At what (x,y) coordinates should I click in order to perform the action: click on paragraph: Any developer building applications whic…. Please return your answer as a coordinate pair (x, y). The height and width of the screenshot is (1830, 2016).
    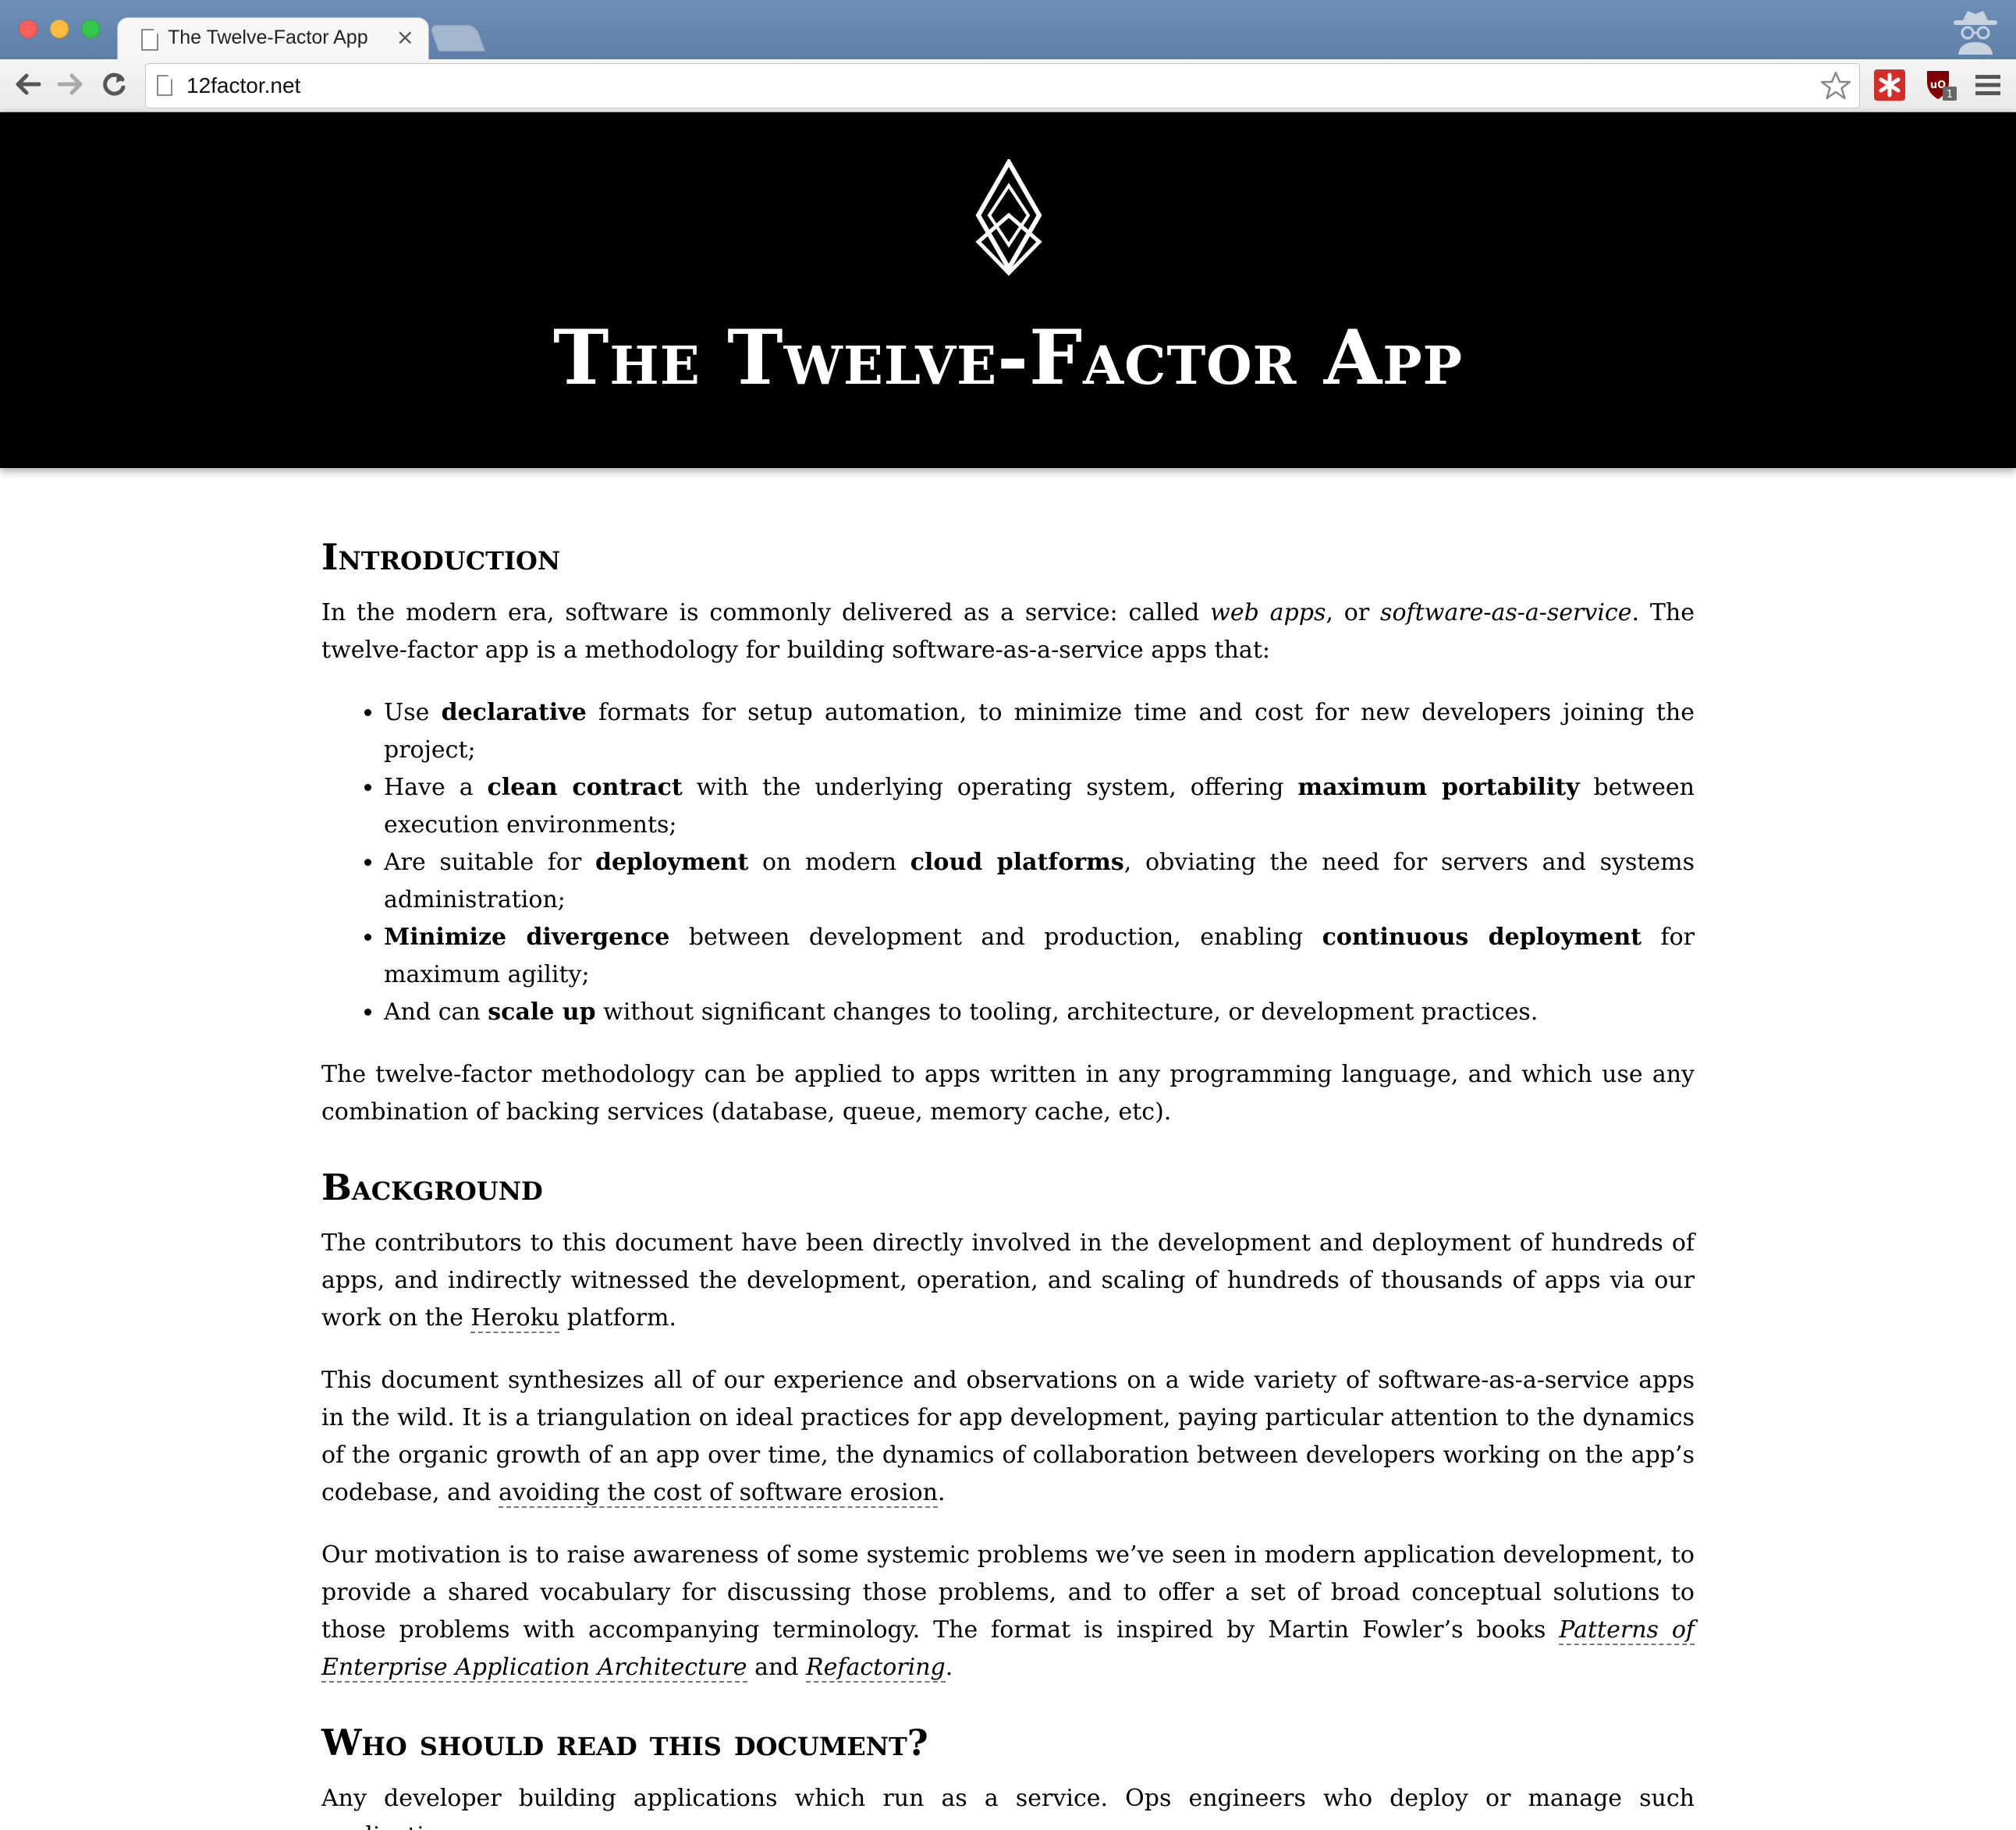
    Looking at the image, I should click on (1008, 1807).